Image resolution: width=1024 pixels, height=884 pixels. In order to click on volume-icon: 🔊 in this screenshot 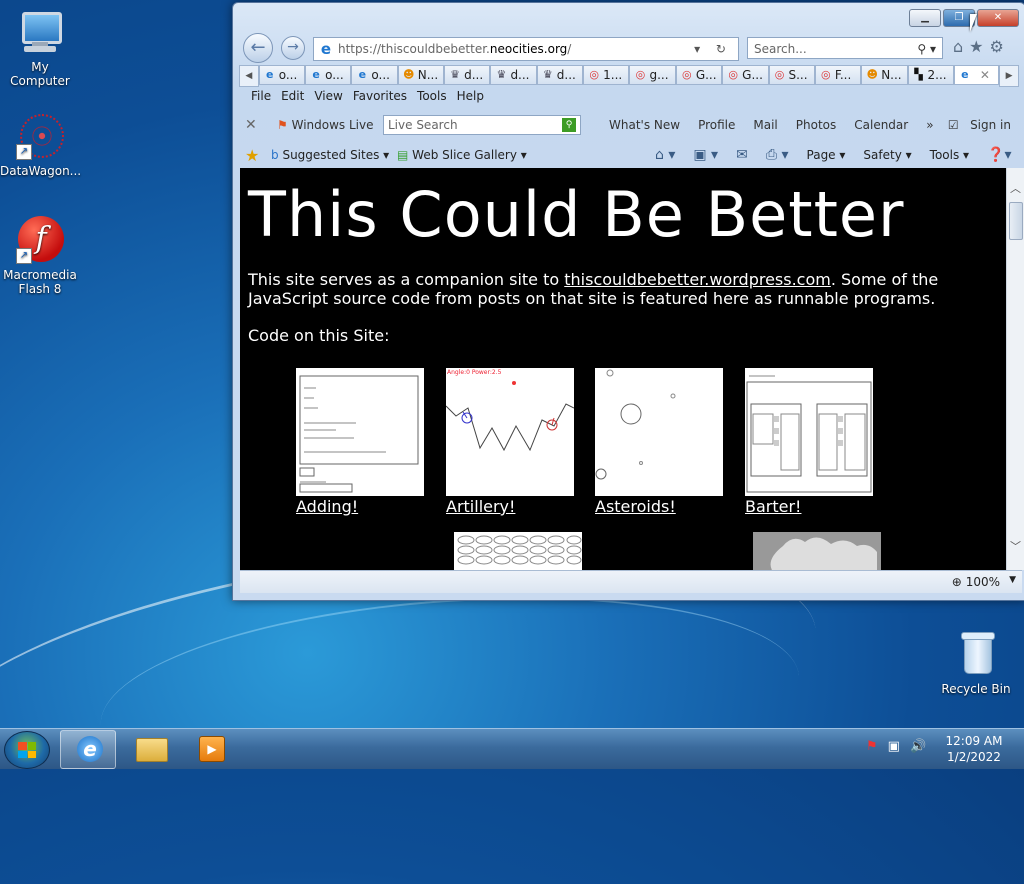, I will do `click(918, 746)`.